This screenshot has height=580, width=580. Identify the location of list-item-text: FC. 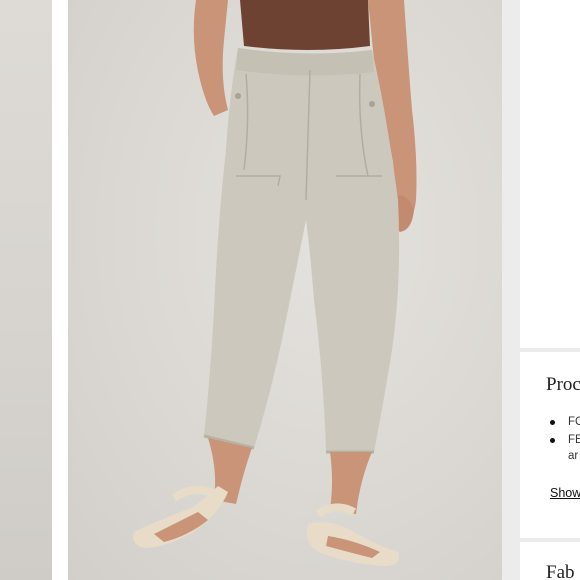
(574, 422).